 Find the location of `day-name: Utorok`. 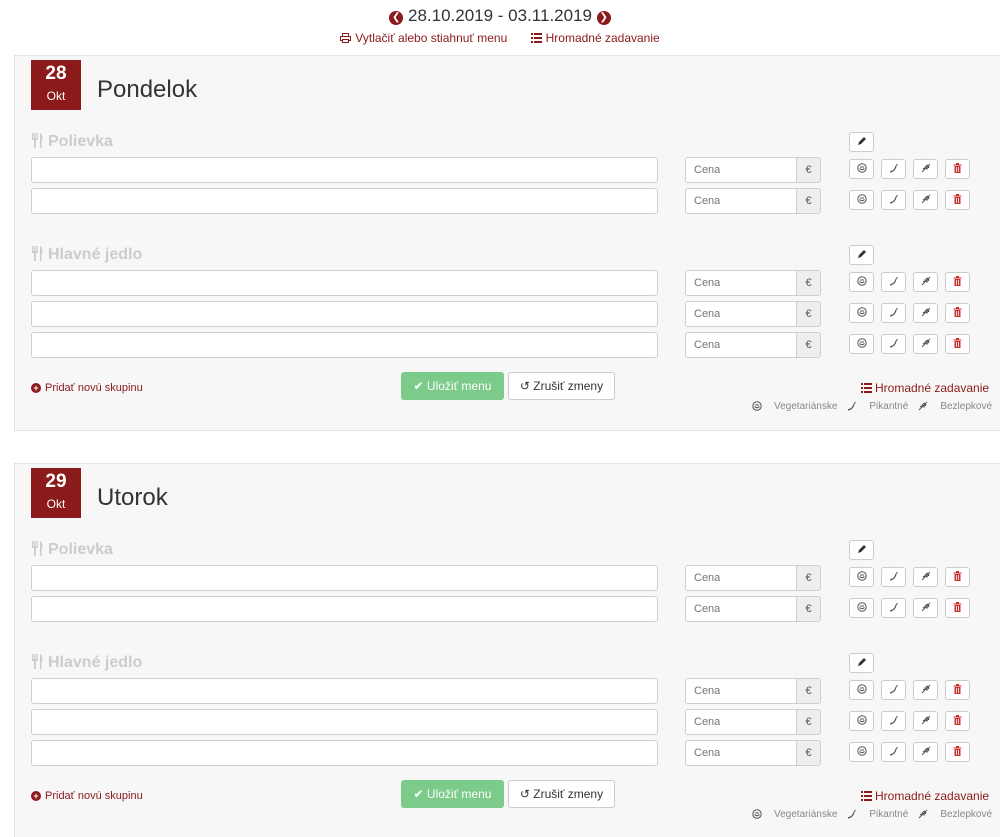

day-name: Utorok is located at coordinates (132, 497).